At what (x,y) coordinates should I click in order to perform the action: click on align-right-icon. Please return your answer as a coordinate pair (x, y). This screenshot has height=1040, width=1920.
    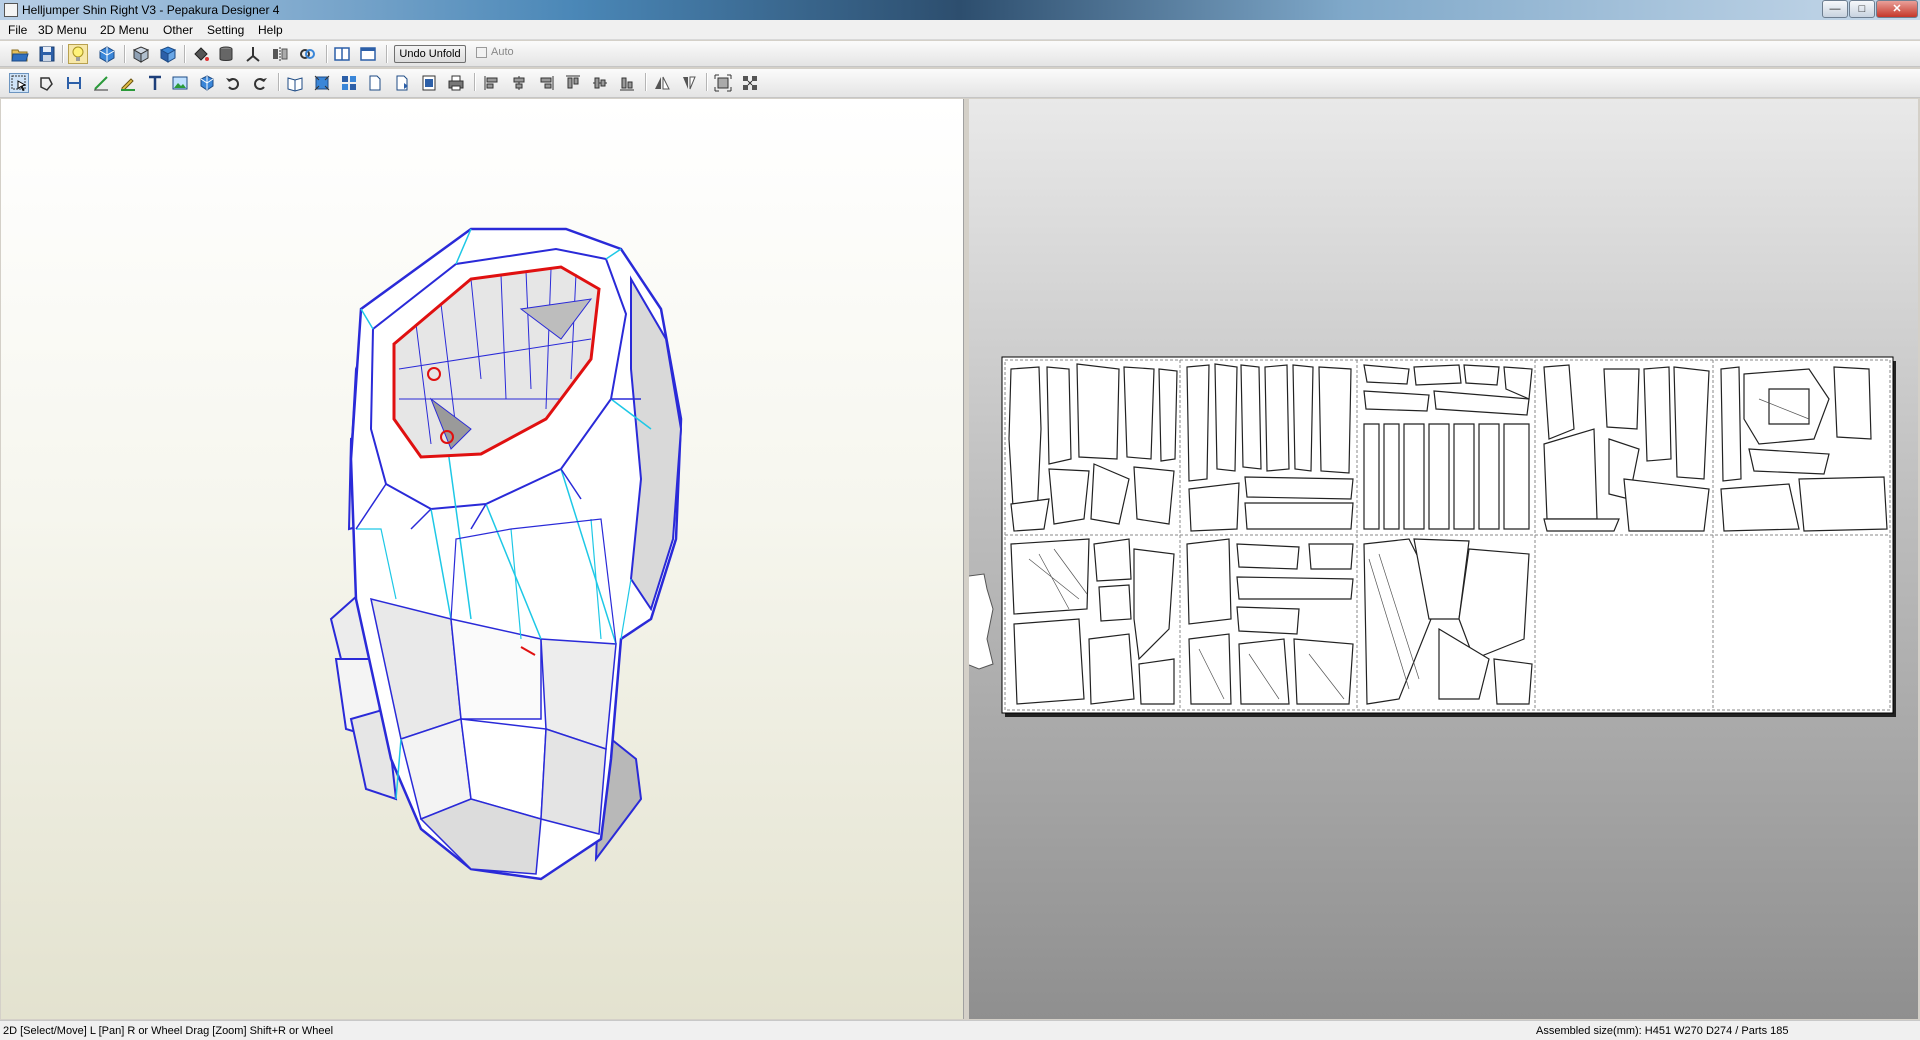
    Looking at the image, I should click on (546, 83).